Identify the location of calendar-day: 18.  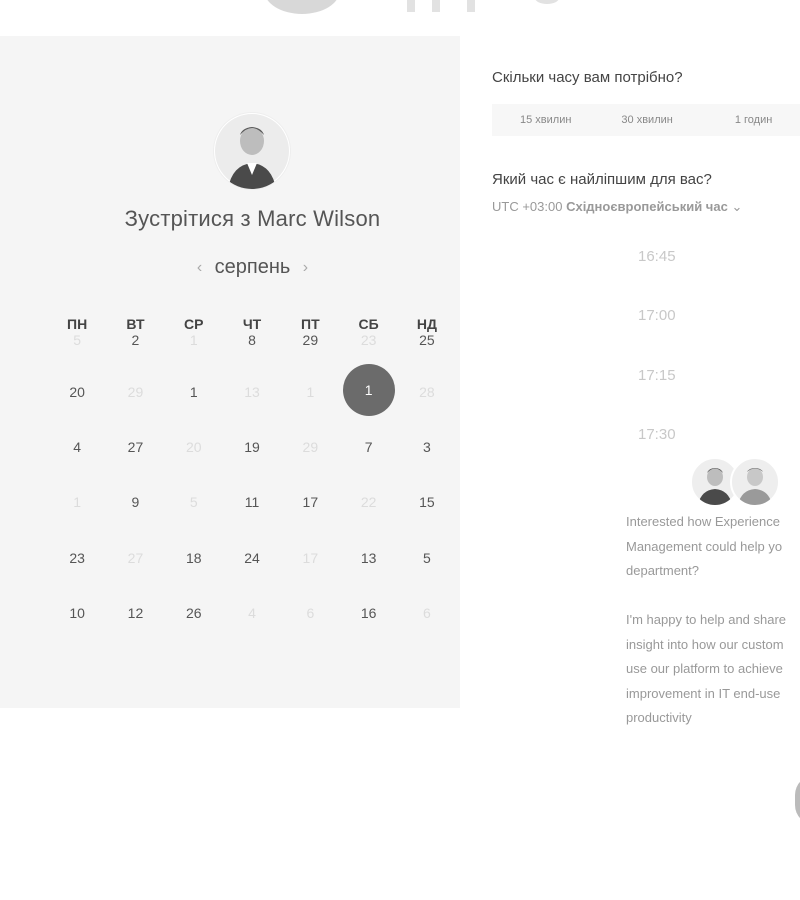
(194, 557).